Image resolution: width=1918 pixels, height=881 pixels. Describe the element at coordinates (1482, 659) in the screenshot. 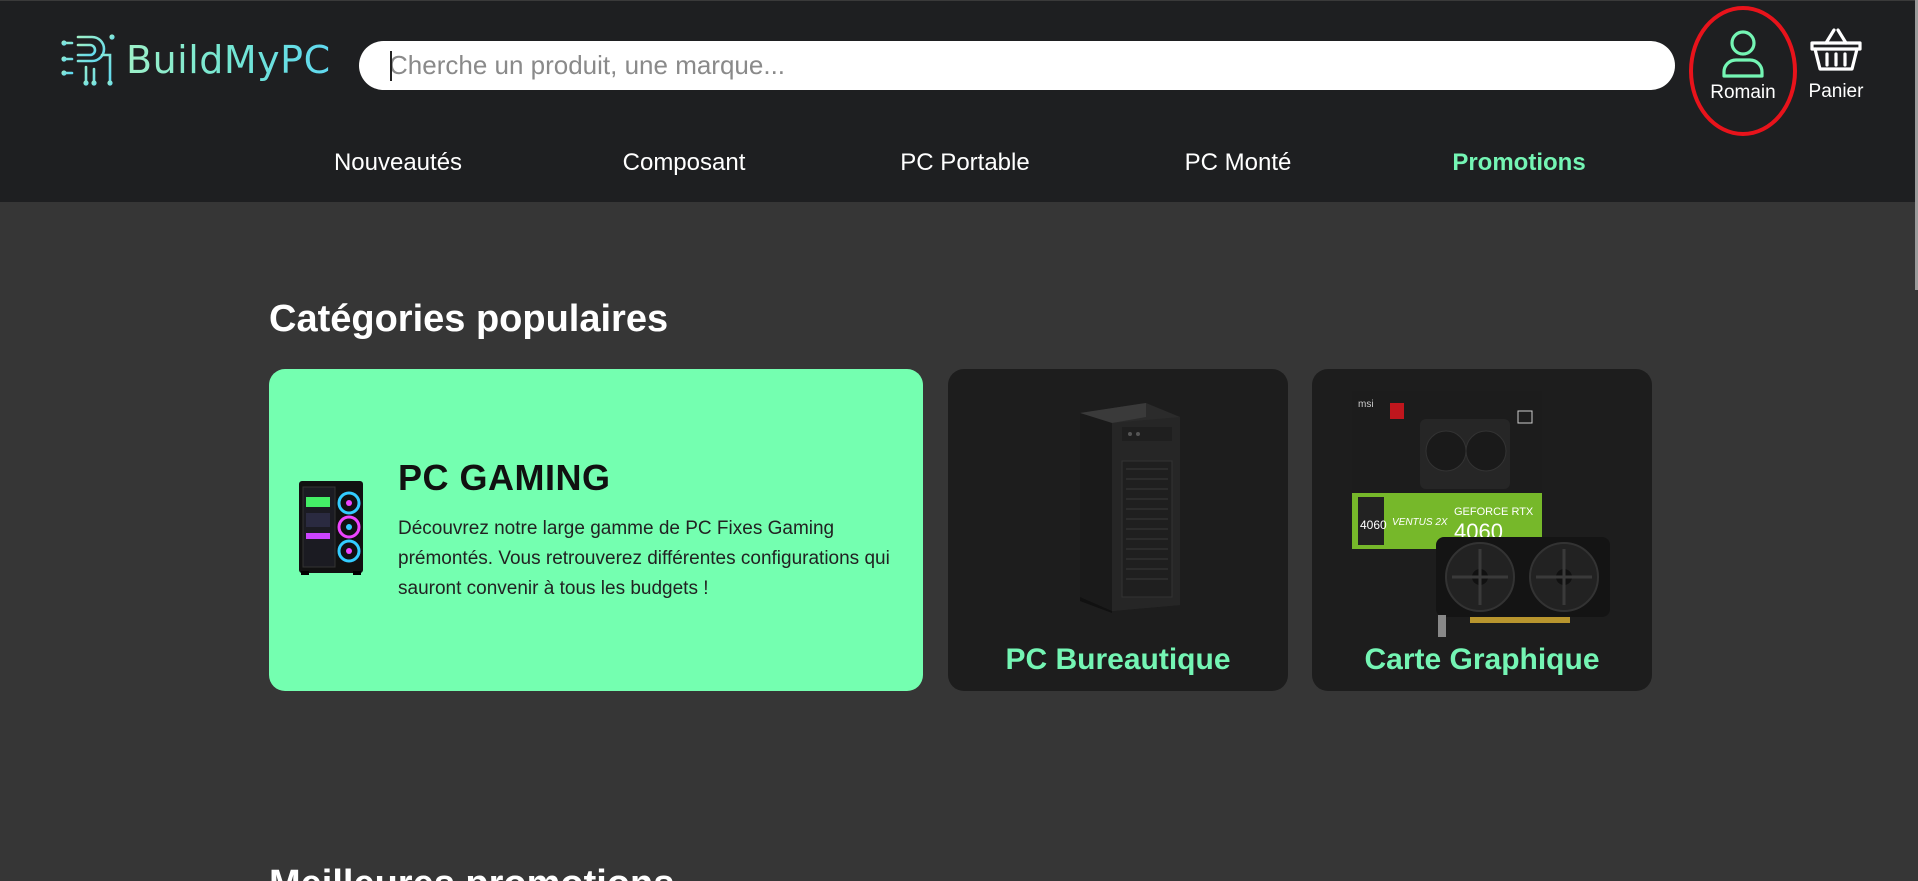

I see `category-title: Carte Graphique` at that location.